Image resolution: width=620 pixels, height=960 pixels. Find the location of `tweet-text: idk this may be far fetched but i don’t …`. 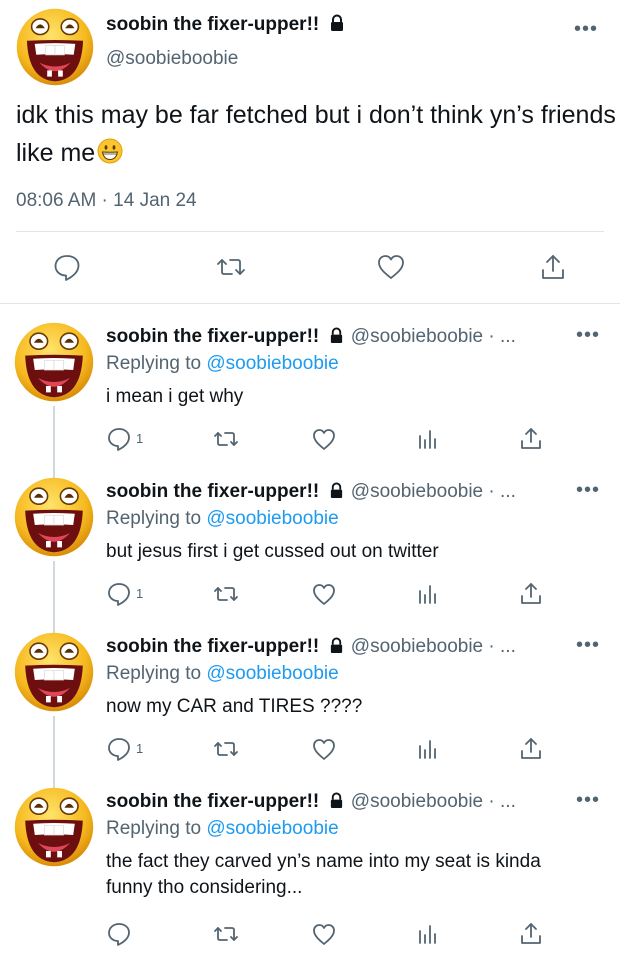

tweet-text: idk this may be far fetched but i don’t … is located at coordinates (316, 134).